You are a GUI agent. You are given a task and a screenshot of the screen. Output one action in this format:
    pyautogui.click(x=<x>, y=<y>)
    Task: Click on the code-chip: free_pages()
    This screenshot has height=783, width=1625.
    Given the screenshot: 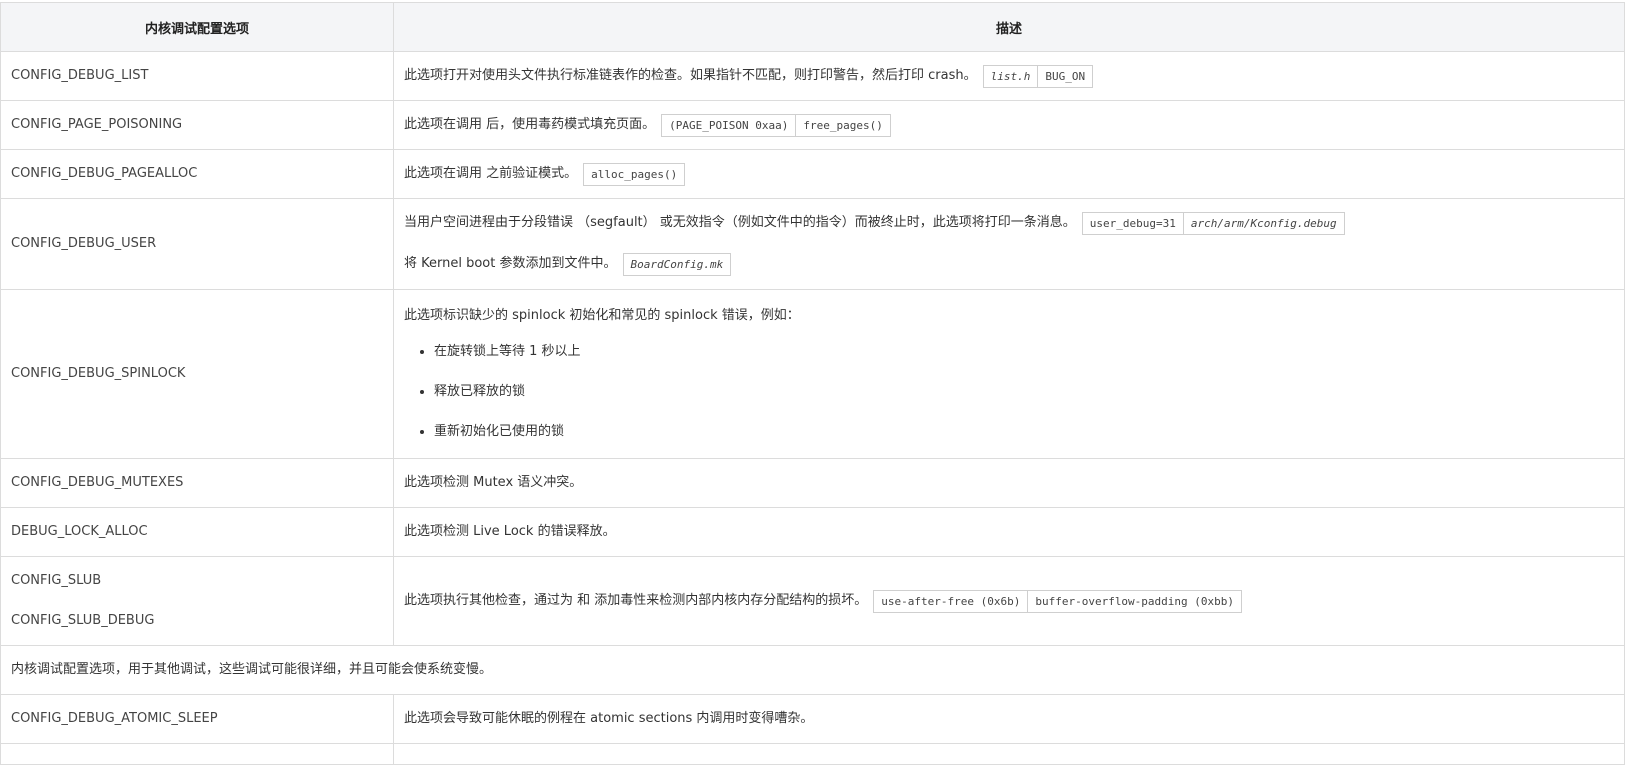 What is the action you would take?
    pyautogui.click(x=843, y=125)
    